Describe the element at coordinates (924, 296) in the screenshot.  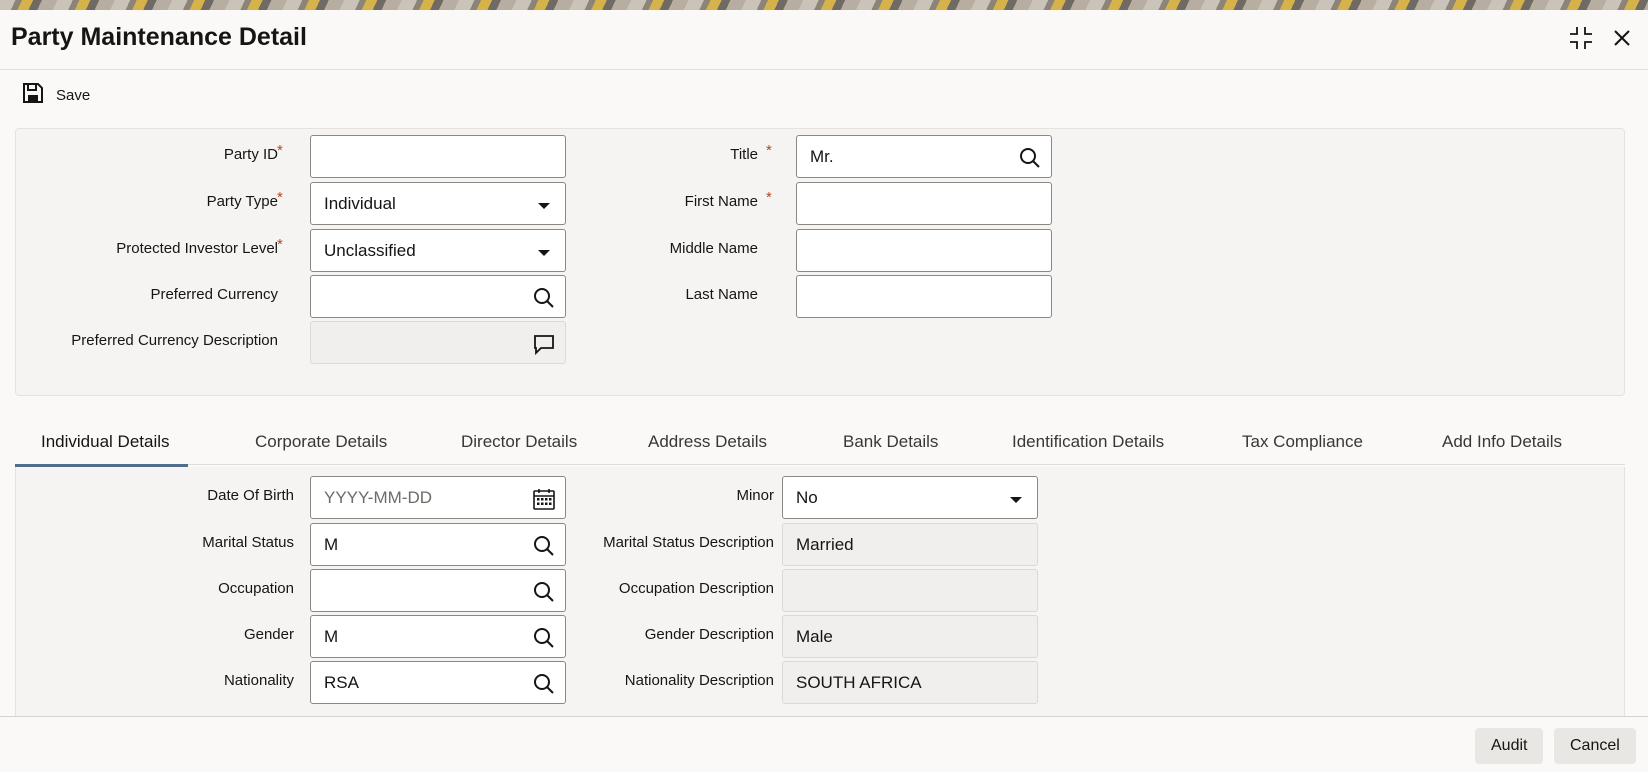
I see `last-name-input` at that location.